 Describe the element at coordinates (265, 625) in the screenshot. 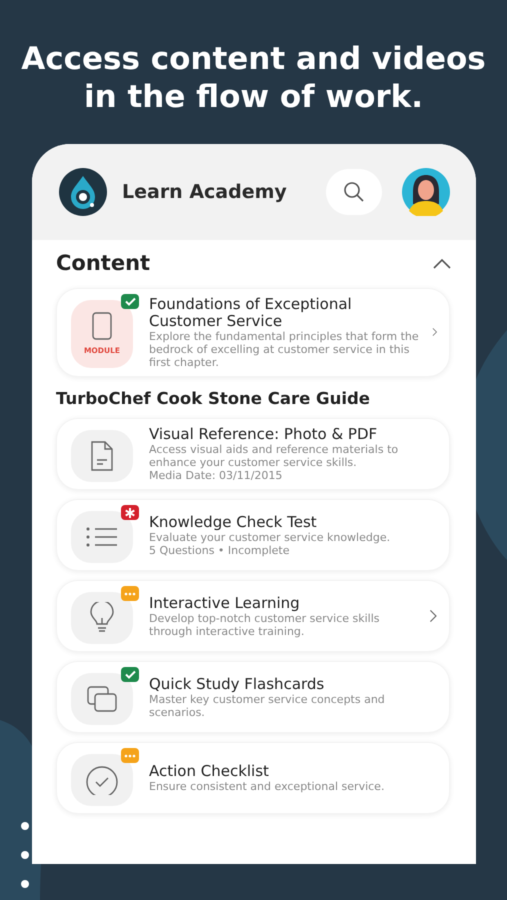

I see `item-description: Develop top-notch customer service skills through interactive training.` at that location.